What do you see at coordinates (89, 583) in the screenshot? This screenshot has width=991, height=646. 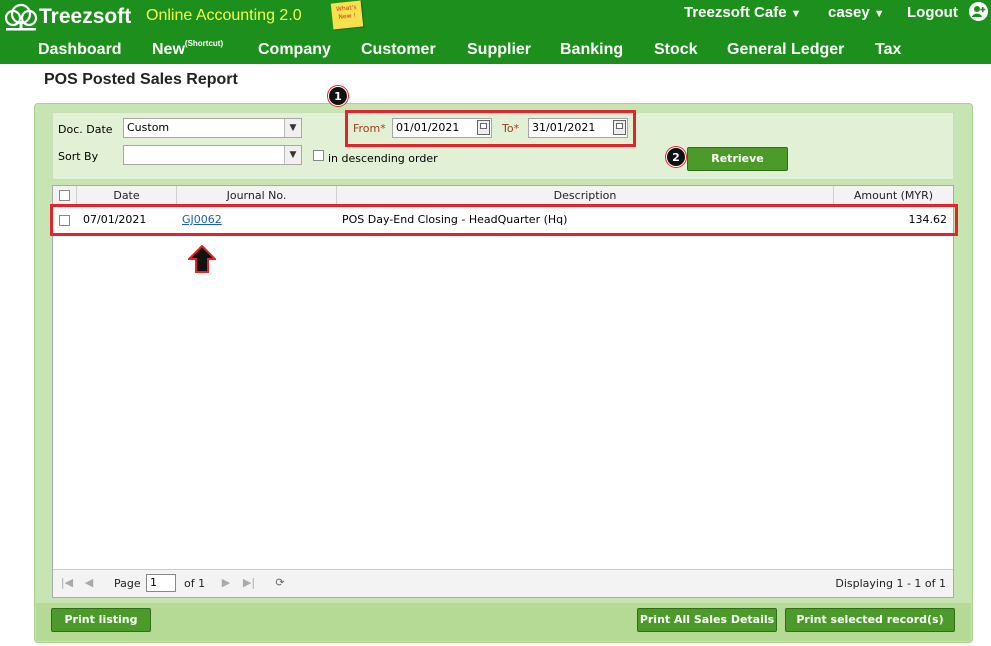 I see `prev-page-icon: ◀` at bounding box center [89, 583].